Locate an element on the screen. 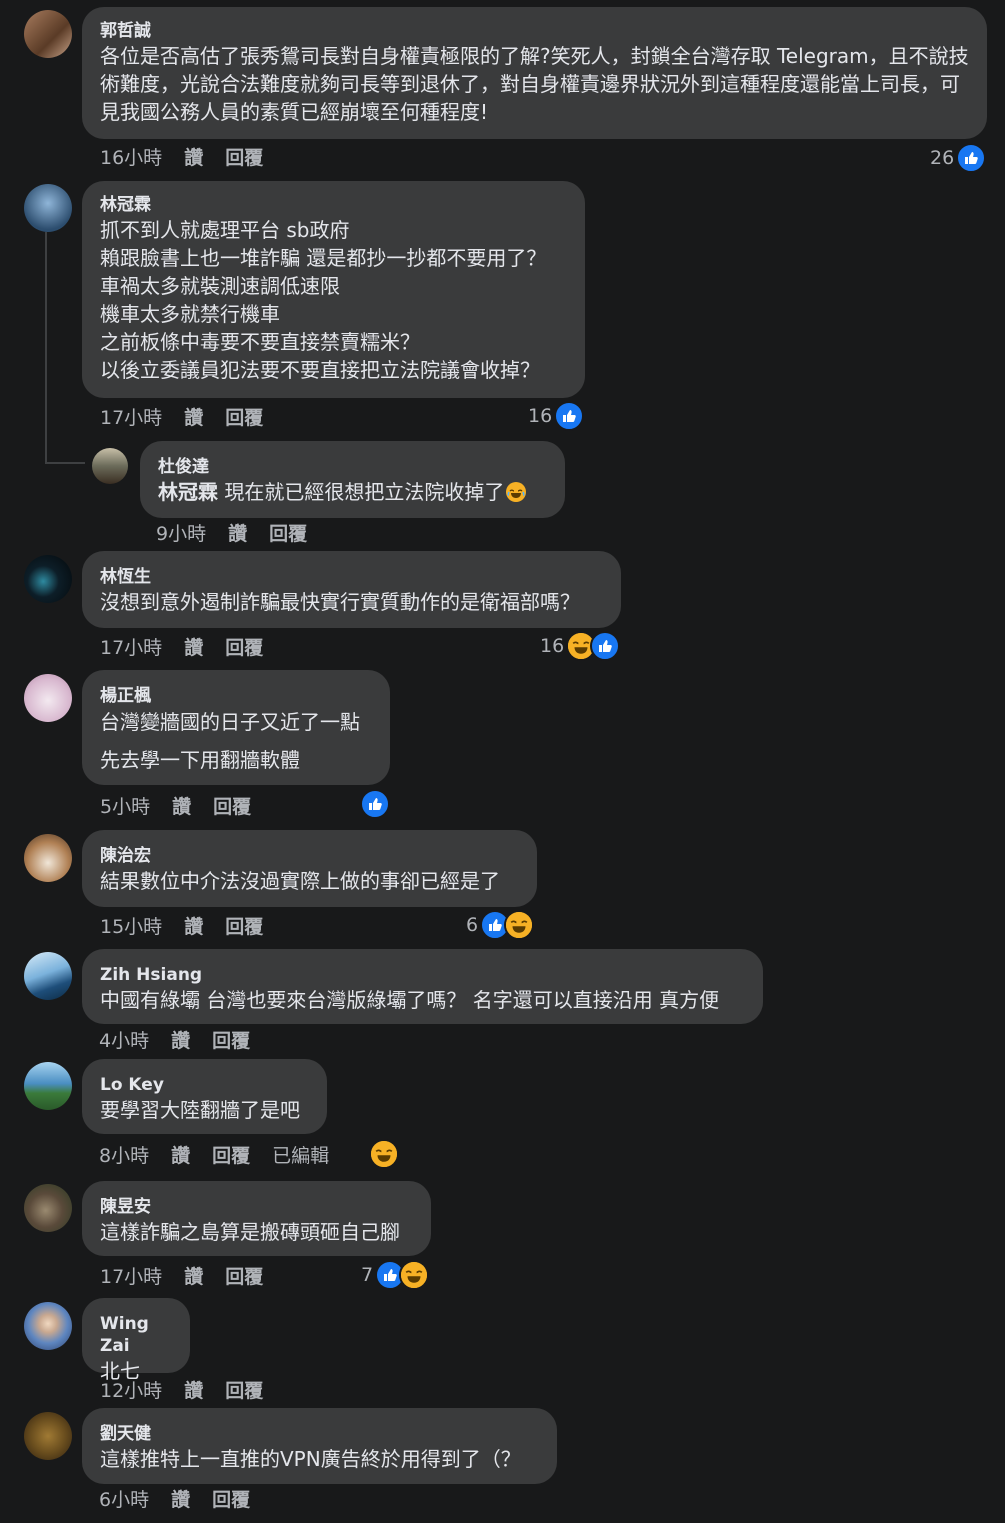  comment-timestamp: 16小時 is located at coordinates (131, 158).